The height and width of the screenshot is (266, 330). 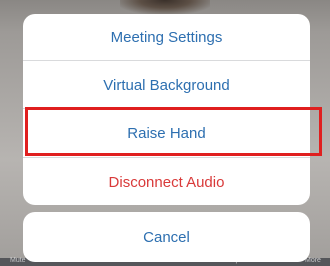 I want to click on toolbar-item-more: More, so click(x=313, y=260).